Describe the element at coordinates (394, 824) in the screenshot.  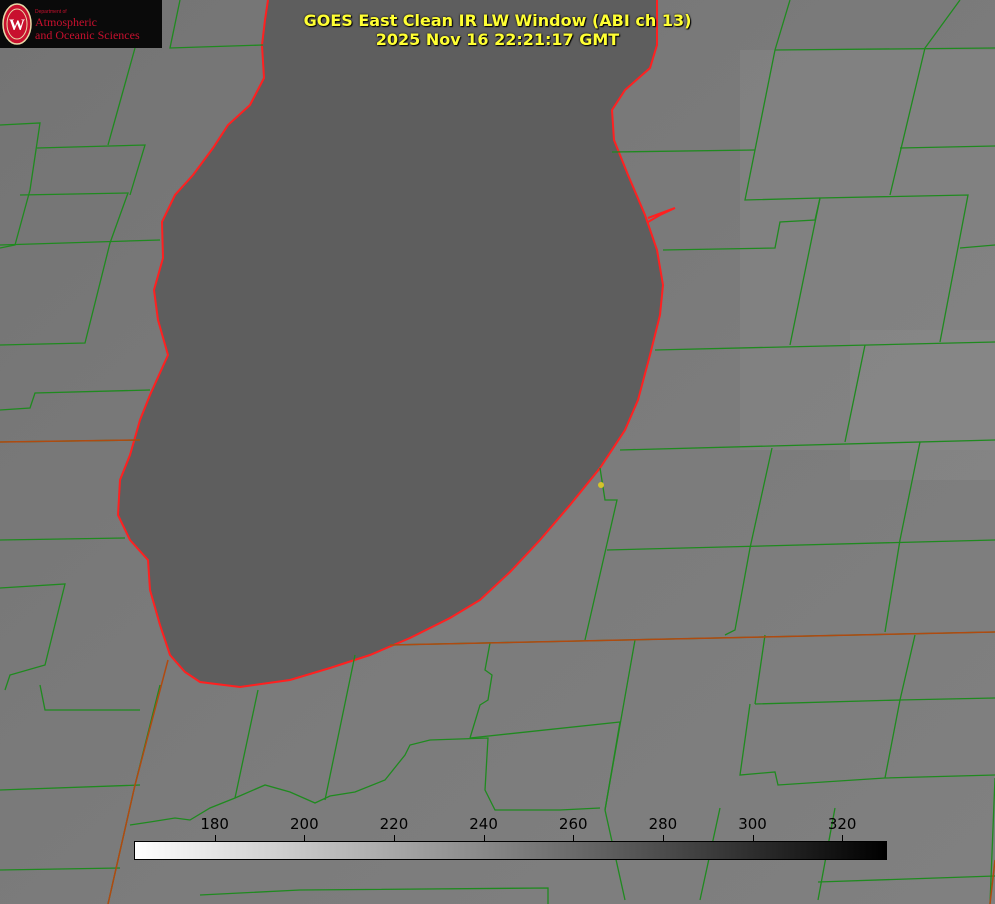
I see `colorbar-tick-label: 220` at that location.